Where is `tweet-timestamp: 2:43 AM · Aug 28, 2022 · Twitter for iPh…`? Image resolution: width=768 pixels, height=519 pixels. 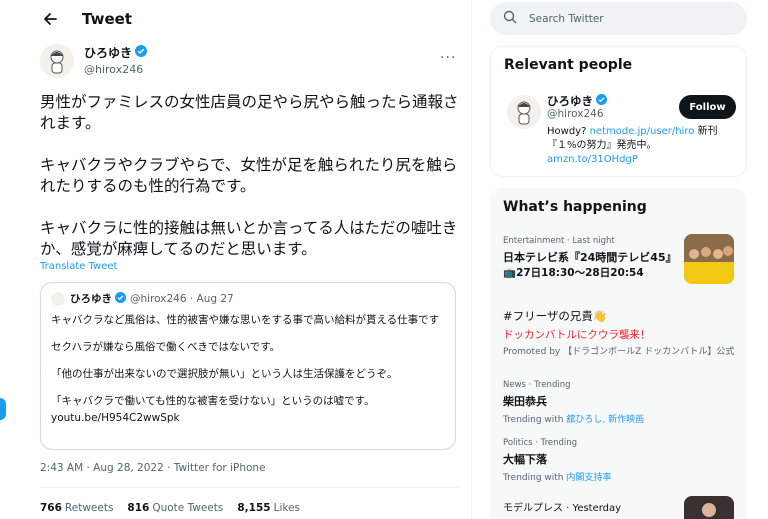 tweet-timestamp: 2:43 AM · Aug 28, 2022 · Twitter for iPh… is located at coordinates (153, 468).